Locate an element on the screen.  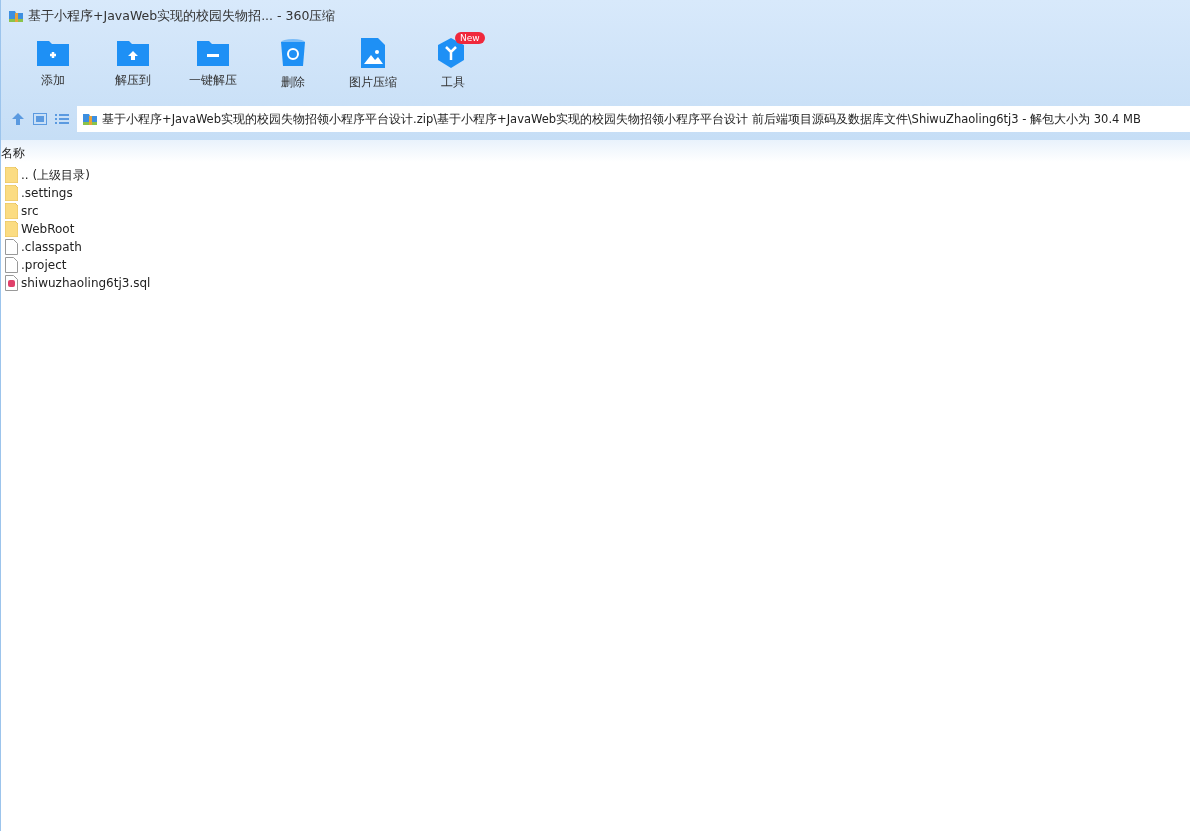
column-header: 名称 is located at coordinates (13, 153).